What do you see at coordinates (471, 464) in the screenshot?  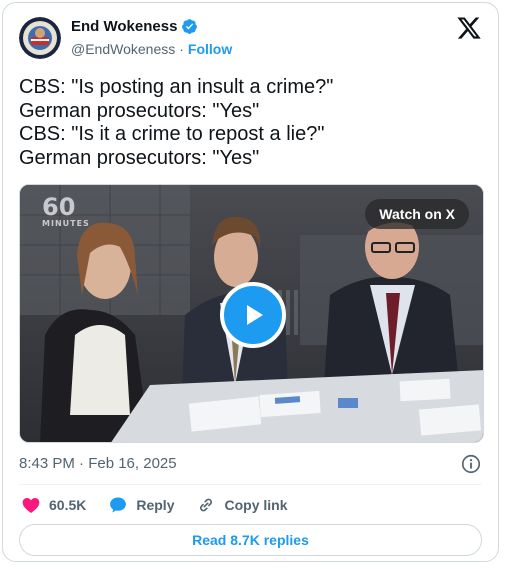 I see `info-icon` at bounding box center [471, 464].